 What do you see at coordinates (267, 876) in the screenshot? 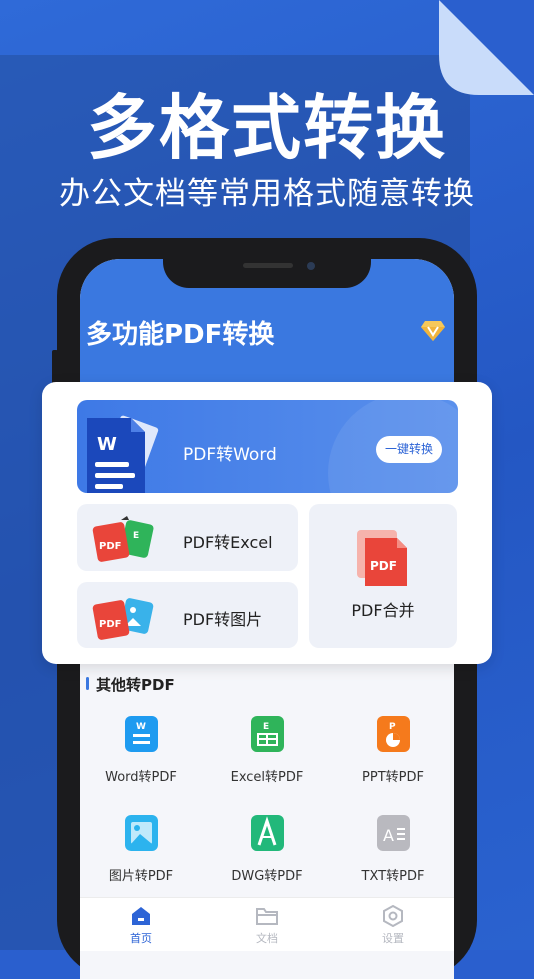
I see `dwg-to-pdf-label: DWG转PDF` at bounding box center [267, 876].